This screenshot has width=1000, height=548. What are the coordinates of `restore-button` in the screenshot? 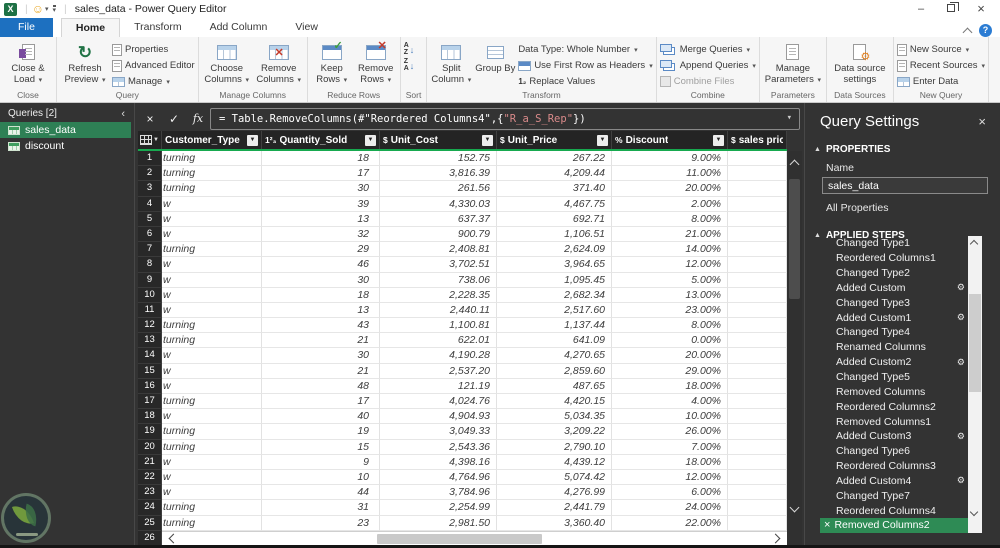 It's located at (951, 9).